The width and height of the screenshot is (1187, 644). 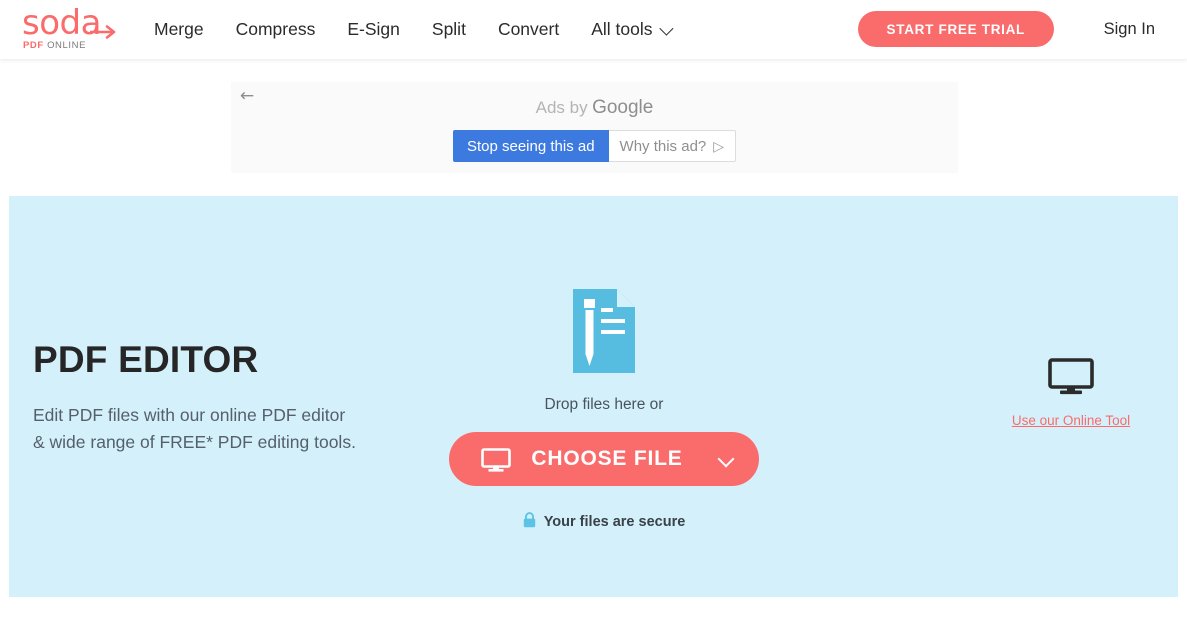 I want to click on nav-label-split: Split, so click(x=448, y=29).